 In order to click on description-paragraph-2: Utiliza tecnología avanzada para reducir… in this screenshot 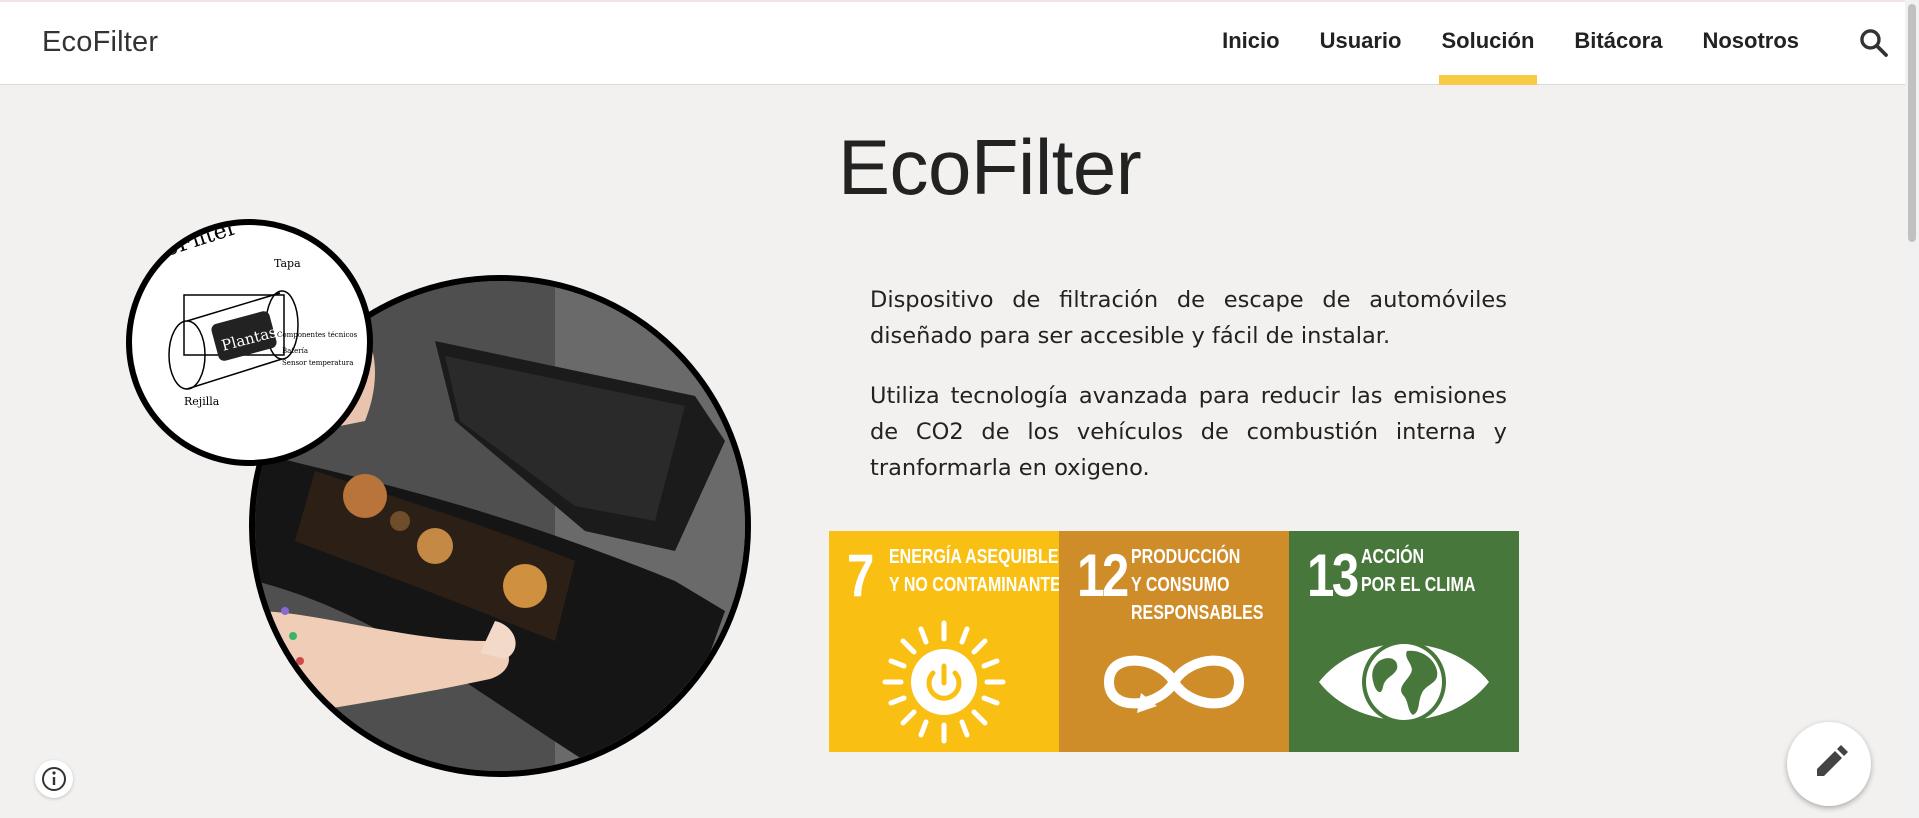, I will do `click(1188, 432)`.